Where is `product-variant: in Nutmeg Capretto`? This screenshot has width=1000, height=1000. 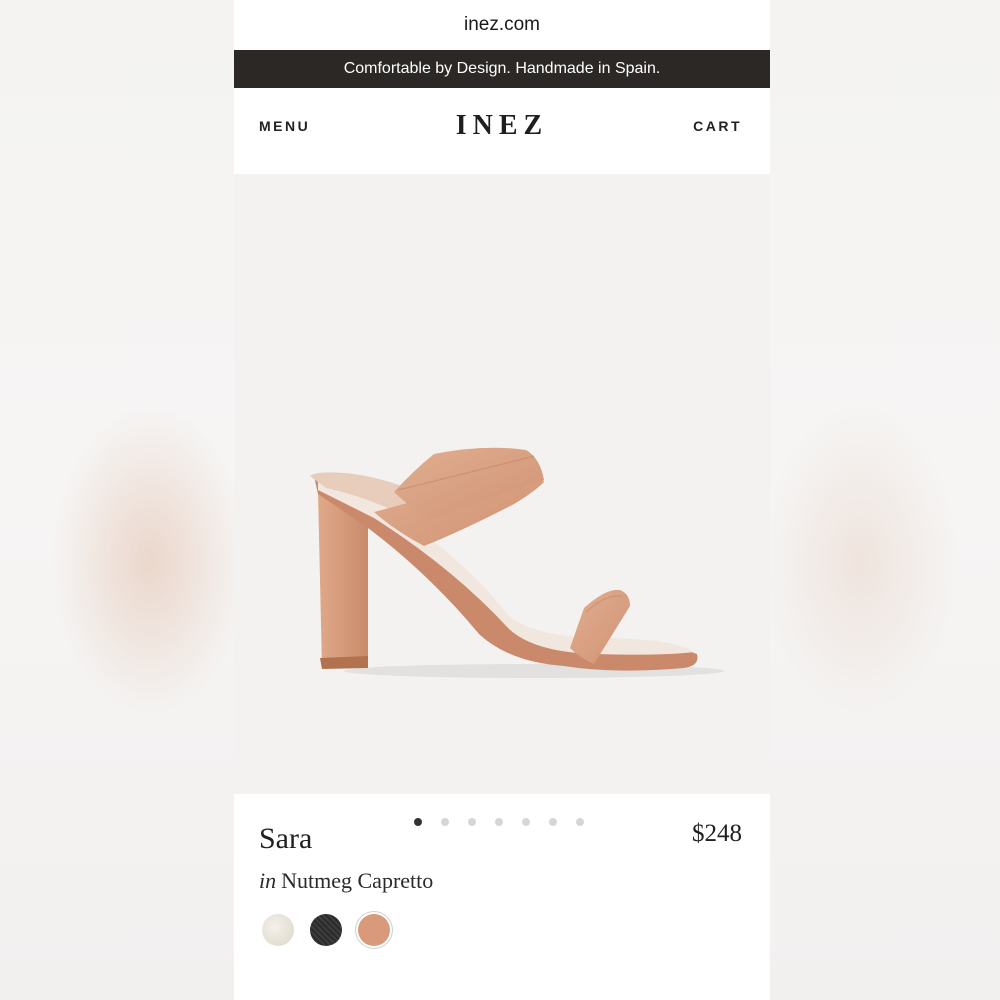 product-variant: in Nutmeg Capretto is located at coordinates (346, 881).